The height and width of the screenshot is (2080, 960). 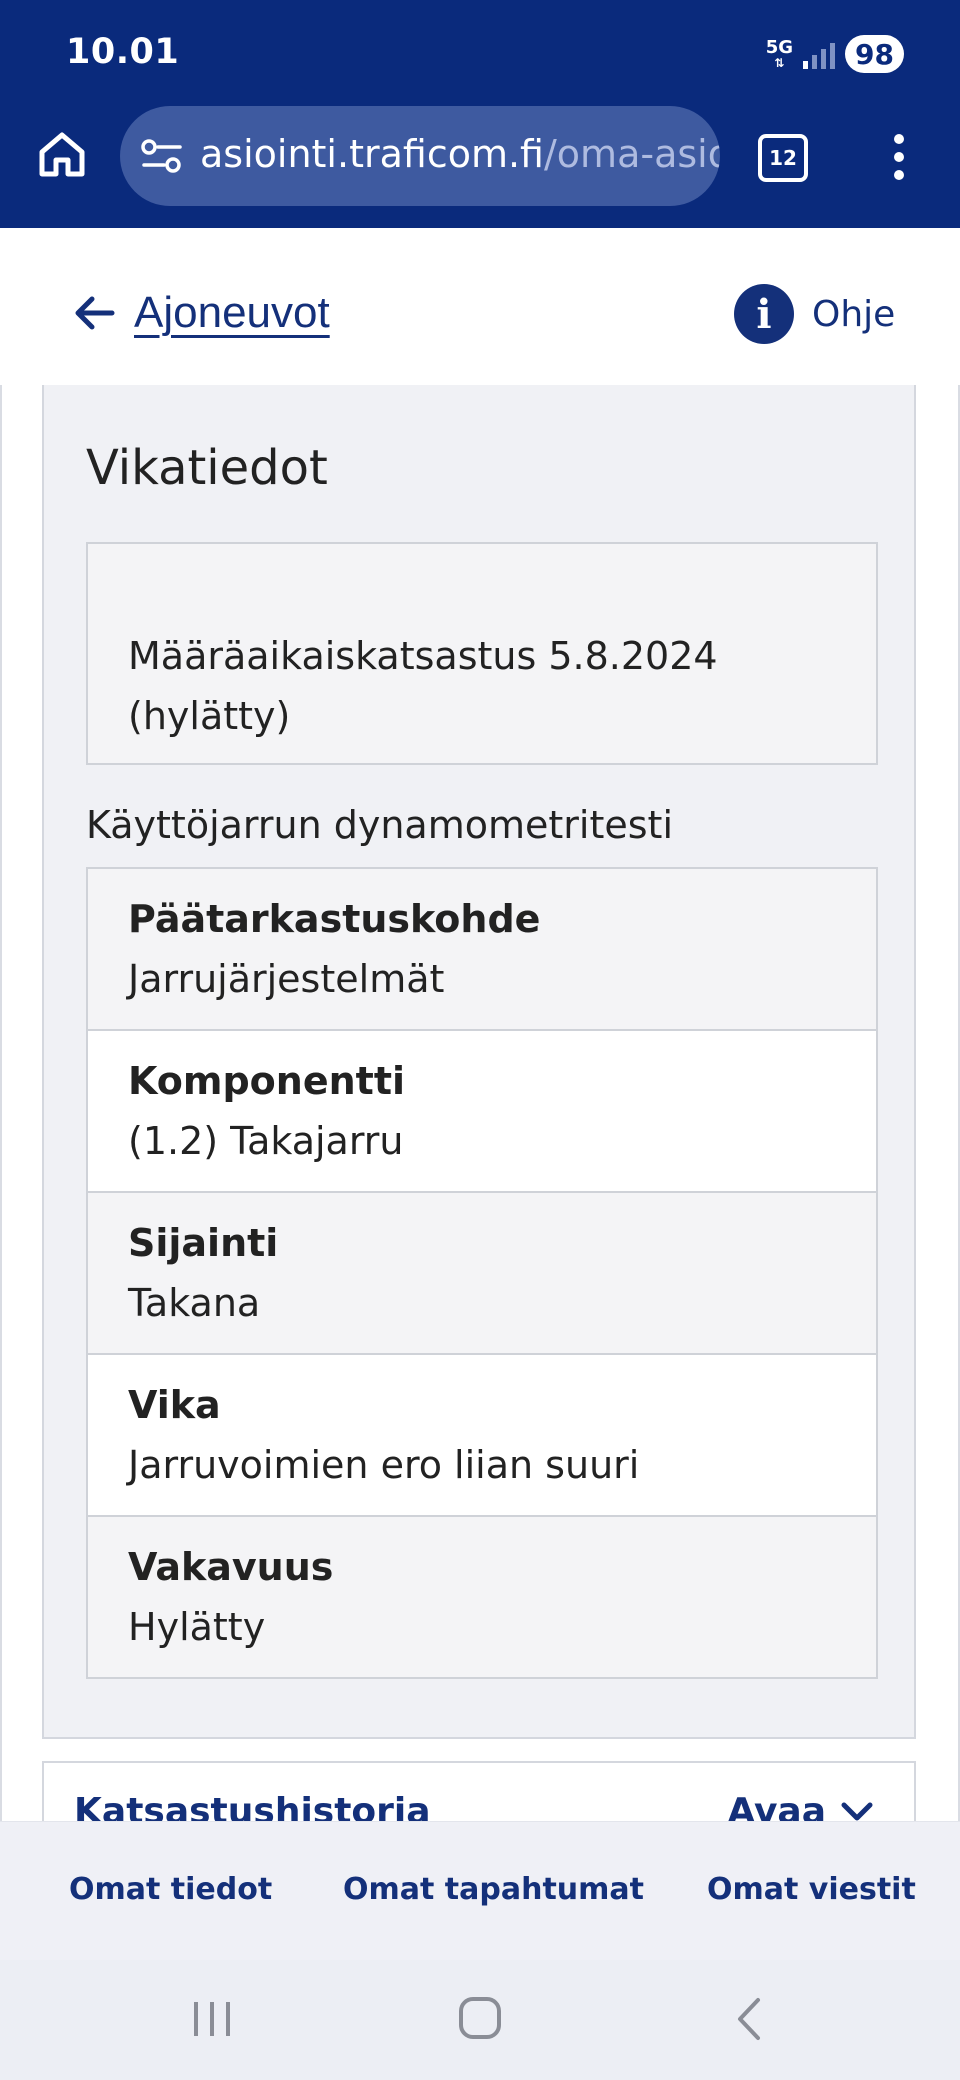 What do you see at coordinates (384, 1465) in the screenshot?
I see `detail-value: Jarruvoimien ero liian suuri` at bounding box center [384, 1465].